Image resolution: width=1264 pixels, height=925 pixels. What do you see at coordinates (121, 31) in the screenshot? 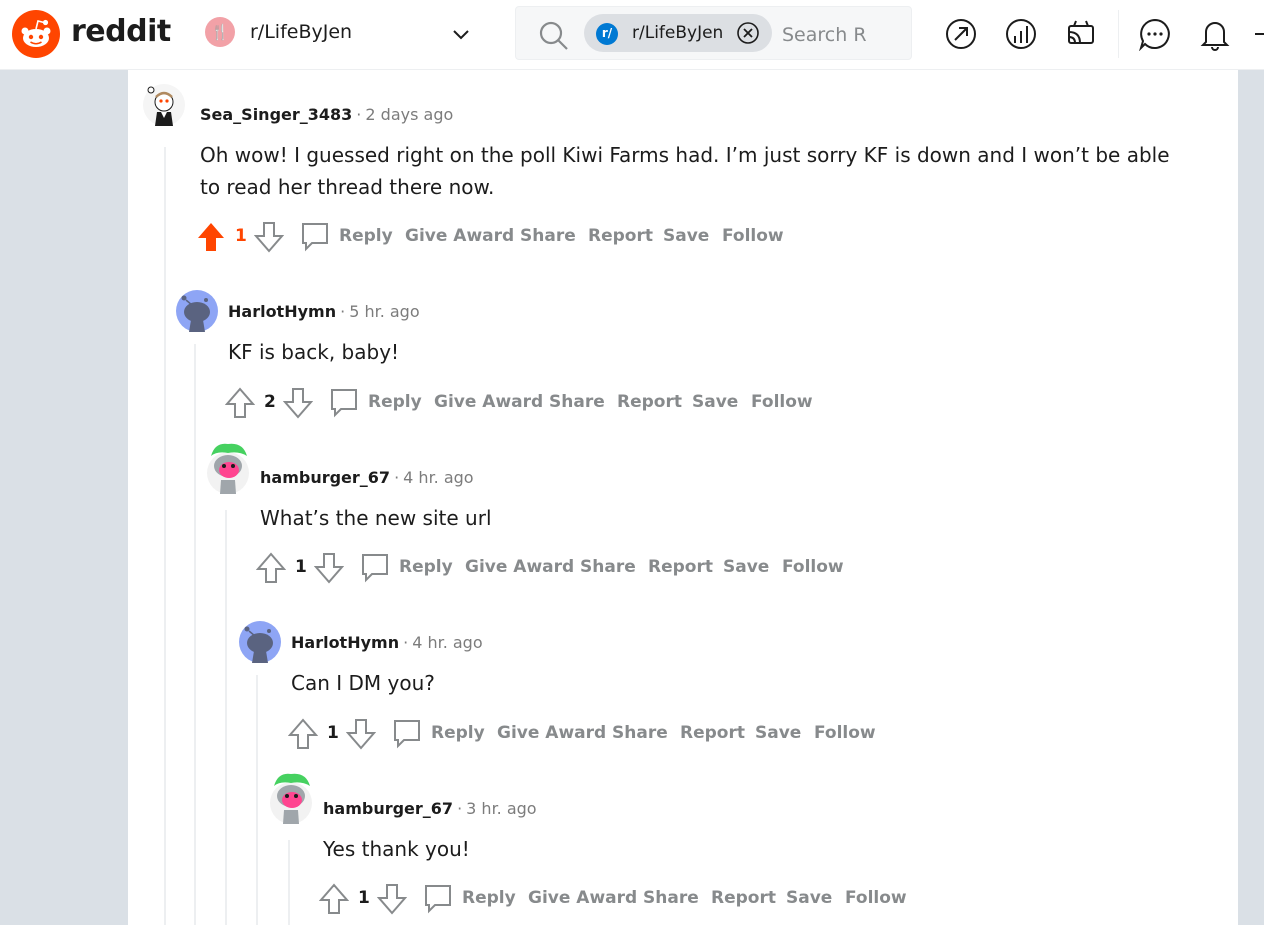
I see `reddit-wordmark: reddit` at bounding box center [121, 31].